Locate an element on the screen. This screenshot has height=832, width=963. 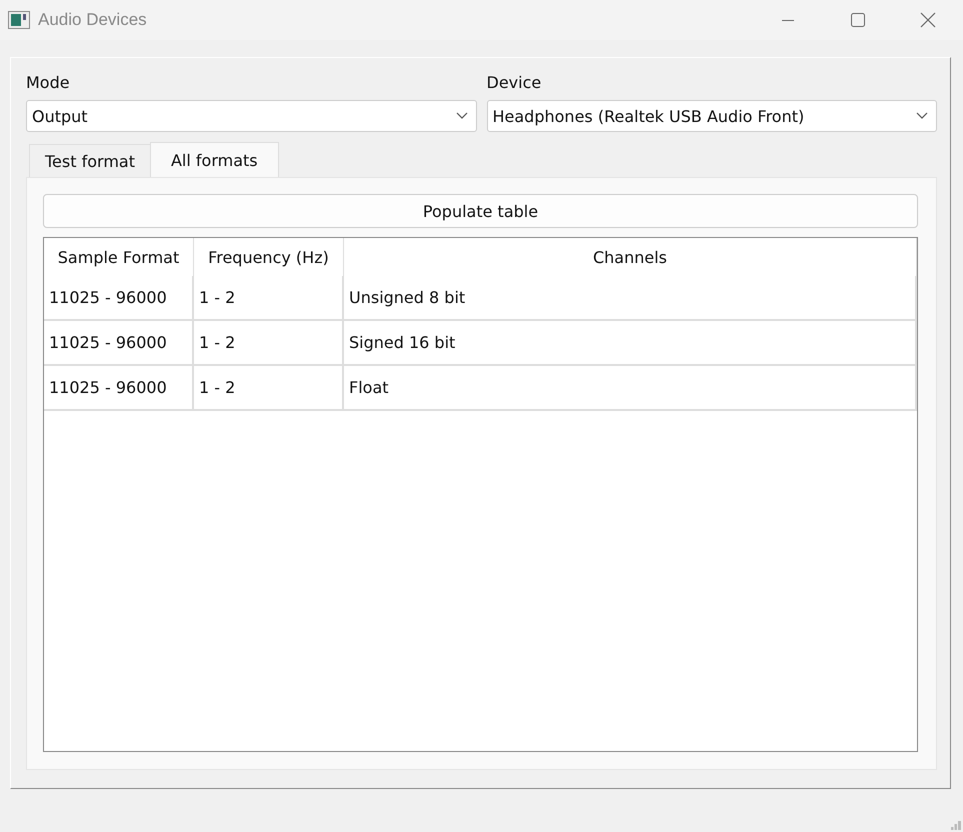
column-header: Frequency (Hz) is located at coordinates (269, 257).